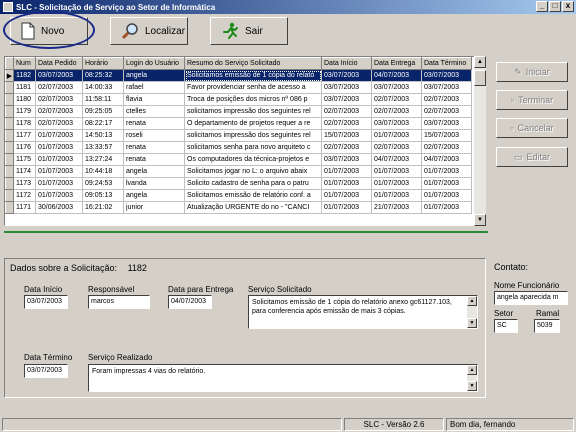 This screenshot has height=432, width=576. What do you see at coordinates (532, 157) in the screenshot?
I see `editar-button: ▭ Editar` at bounding box center [532, 157].